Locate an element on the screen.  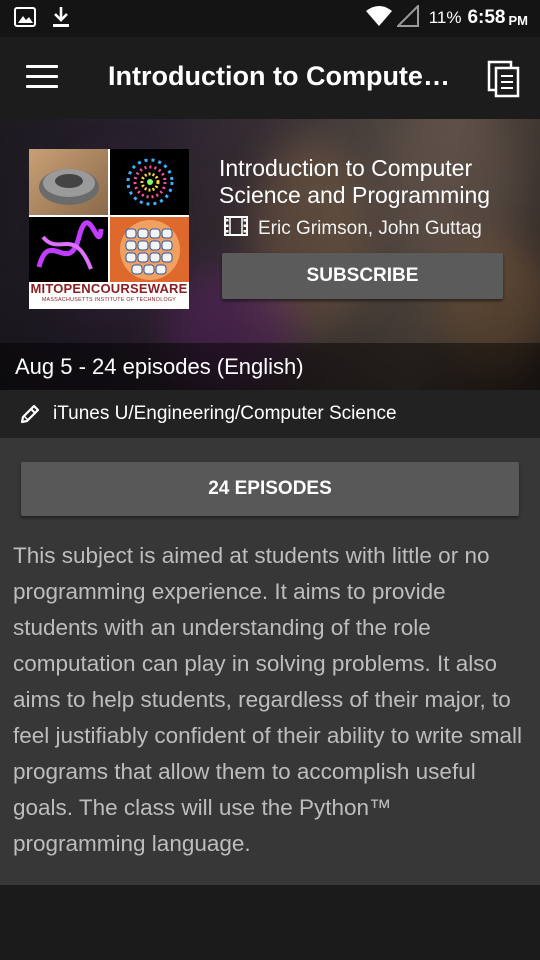
clock-ampm: PM is located at coordinates (518, 20).